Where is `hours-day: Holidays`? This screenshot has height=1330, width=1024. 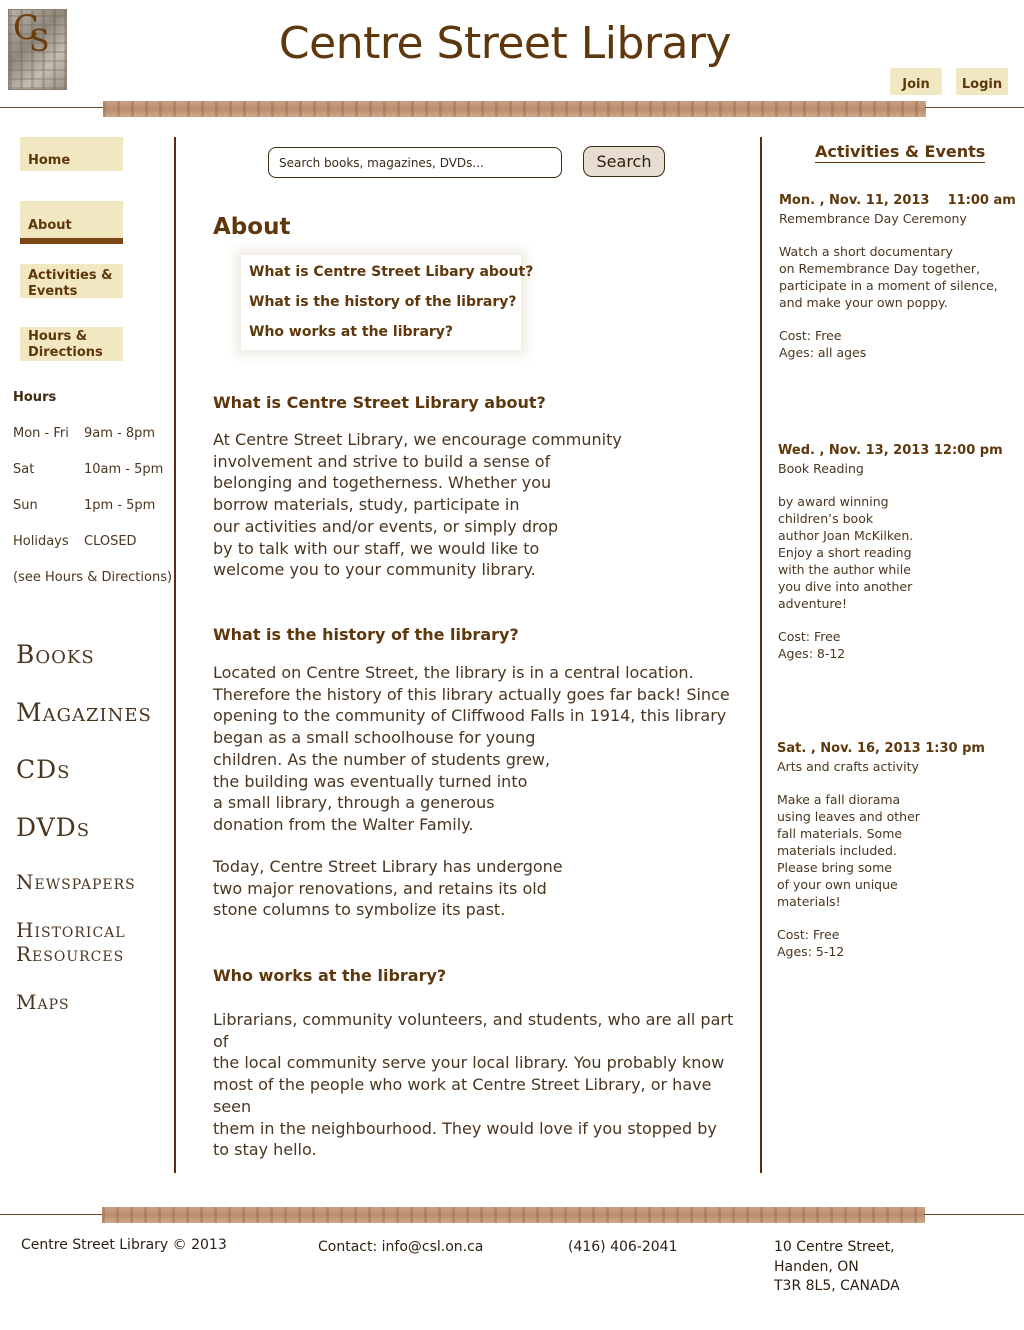 hours-day: Holidays is located at coordinates (41, 541).